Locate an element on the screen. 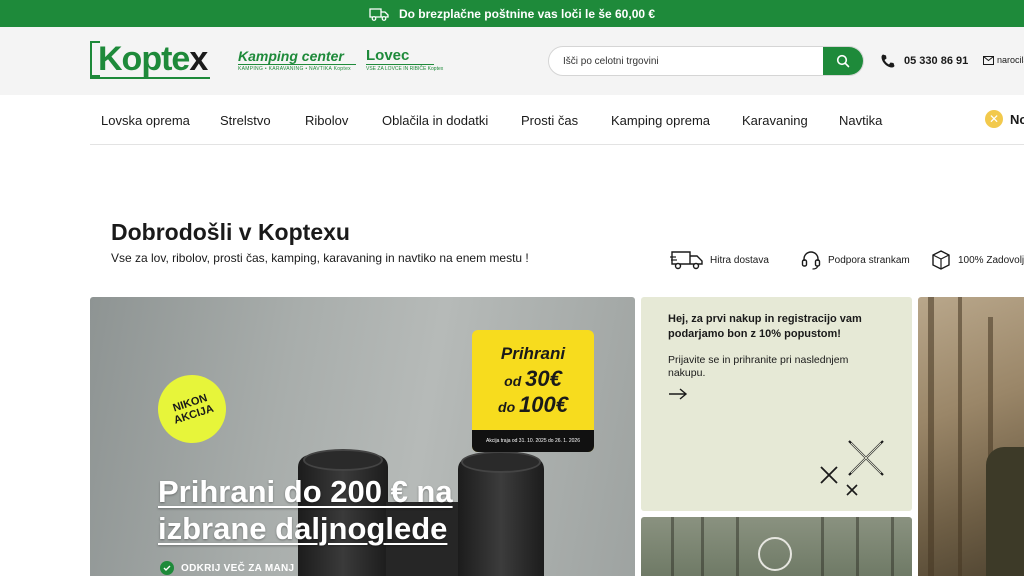 This screenshot has width=1024, height=576. box-check-icon is located at coordinates (941, 260).